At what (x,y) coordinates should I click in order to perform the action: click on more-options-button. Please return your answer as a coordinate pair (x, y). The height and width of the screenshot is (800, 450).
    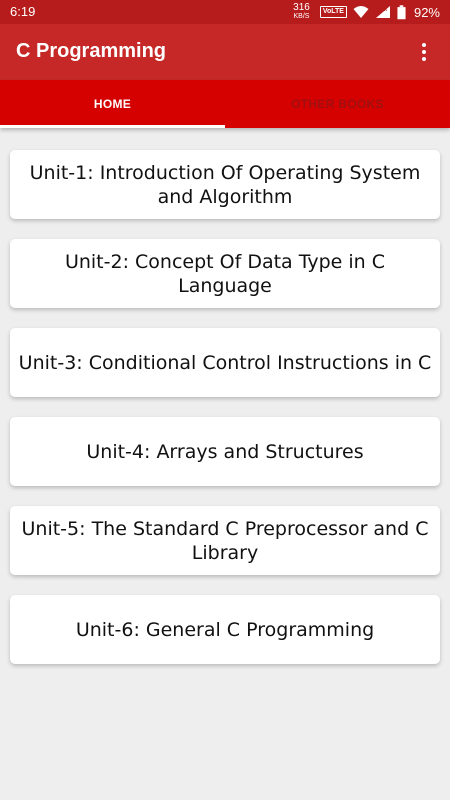
    Looking at the image, I should click on (424, 52).